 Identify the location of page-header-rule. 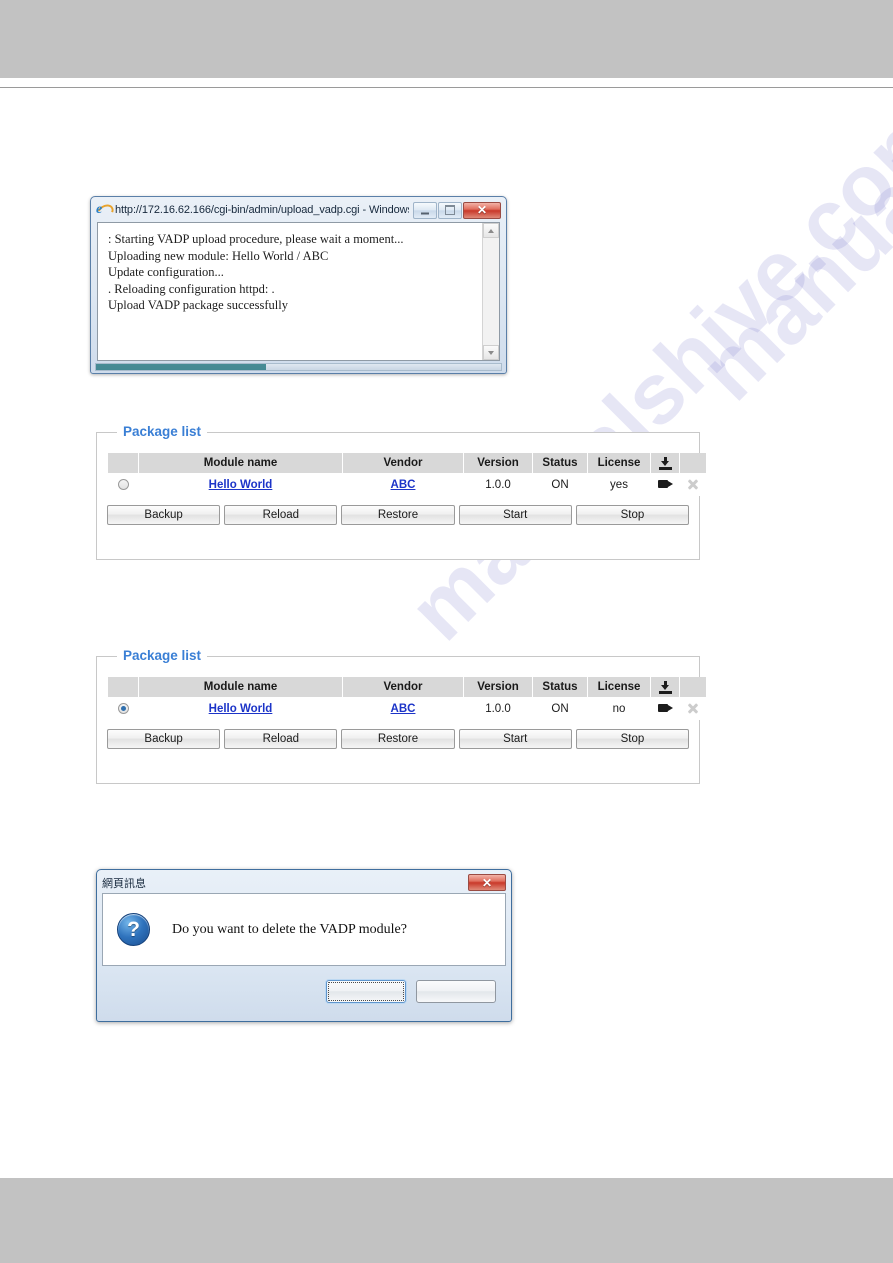
(446, 87).